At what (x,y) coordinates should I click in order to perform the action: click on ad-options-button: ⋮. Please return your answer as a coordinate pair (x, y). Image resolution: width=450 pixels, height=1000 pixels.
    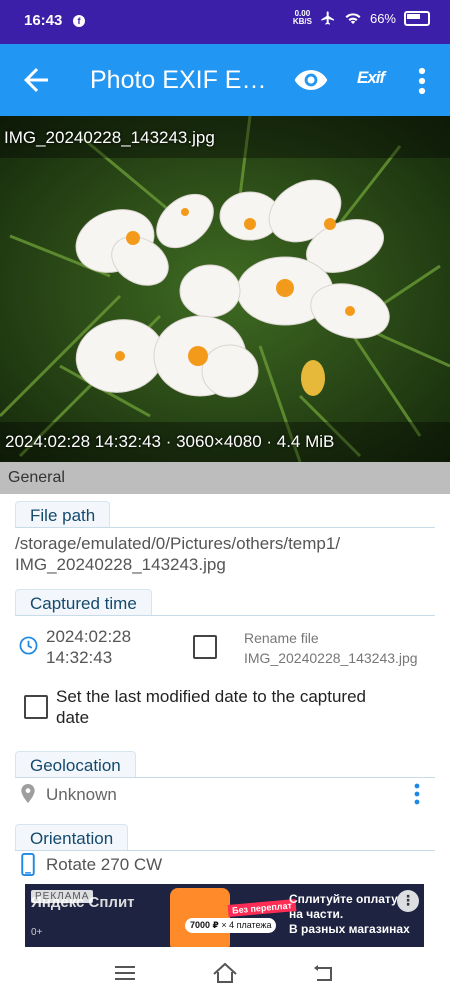
    Looking at the image, I should click on (408, 901).